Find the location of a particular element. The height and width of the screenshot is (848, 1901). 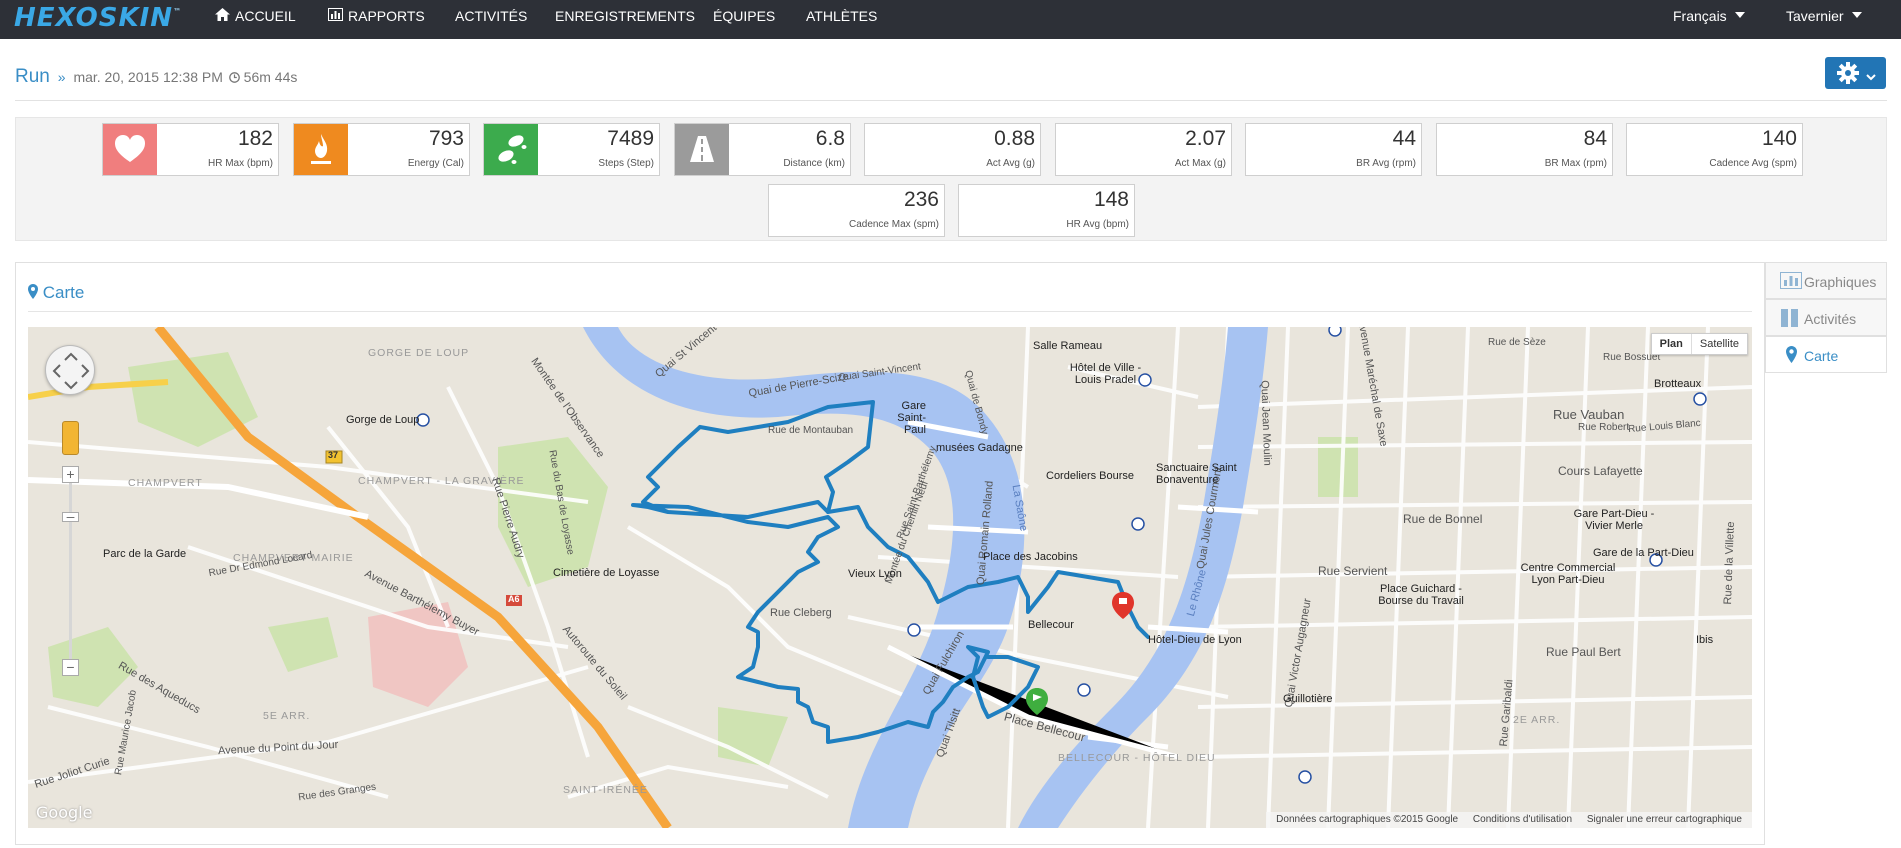

google-logo: Google is located at coordinates (64, 812).